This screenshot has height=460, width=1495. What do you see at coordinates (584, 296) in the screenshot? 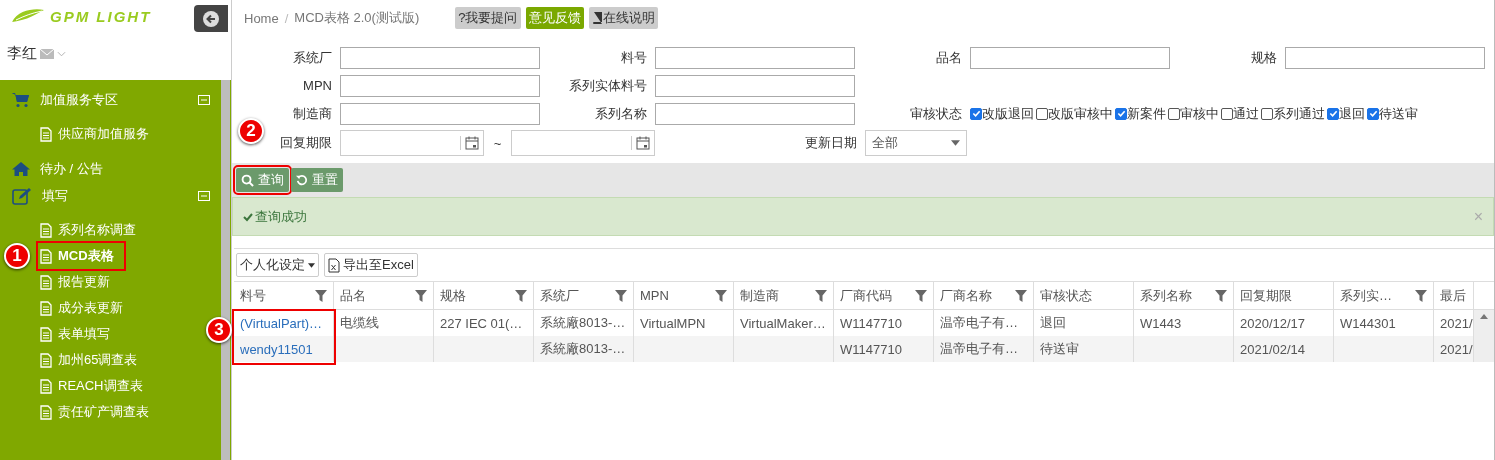
I see `column-header: 系统厂` at bounding box center [584, 296].